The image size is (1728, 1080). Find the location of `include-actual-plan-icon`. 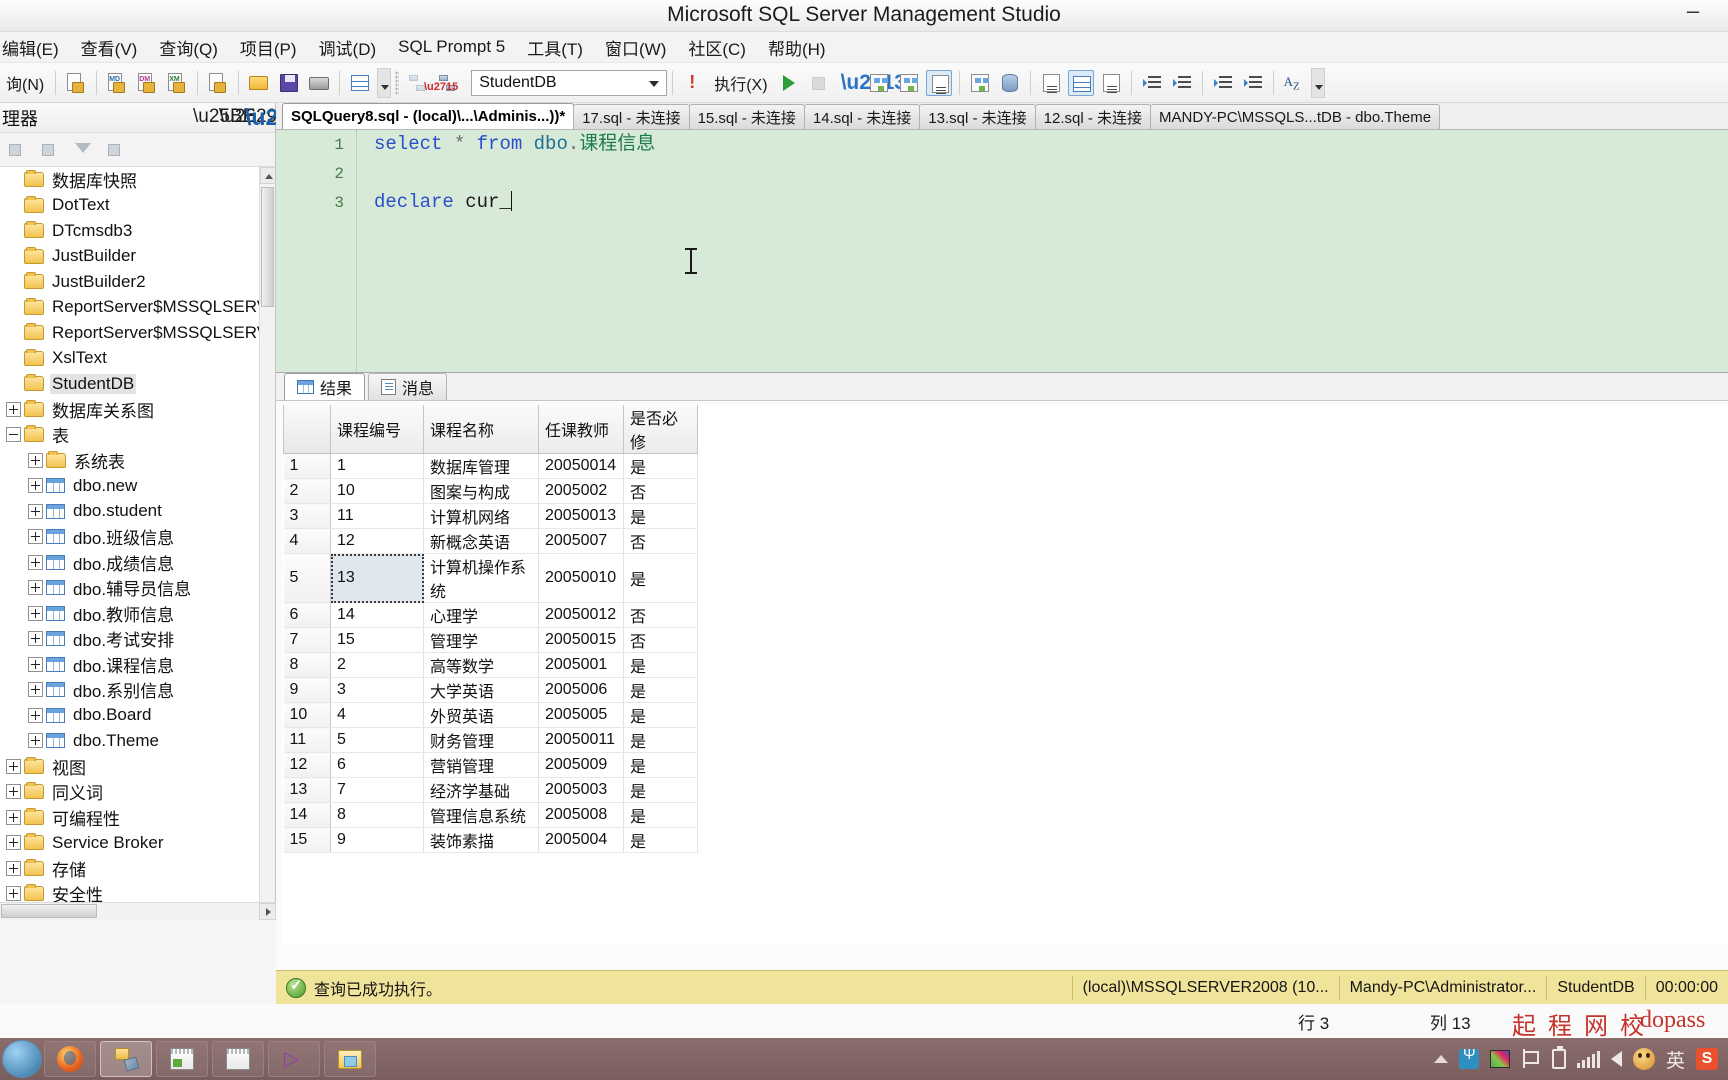

include-actual-plan-icon is located at coordinates (980, 83).